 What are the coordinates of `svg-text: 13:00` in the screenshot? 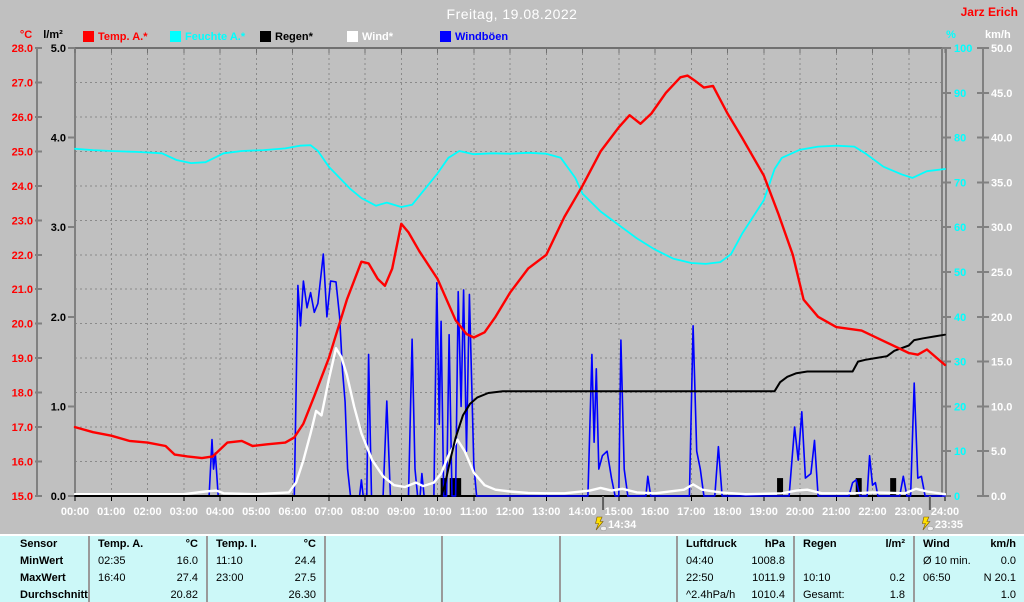 It's located at (546, 512).